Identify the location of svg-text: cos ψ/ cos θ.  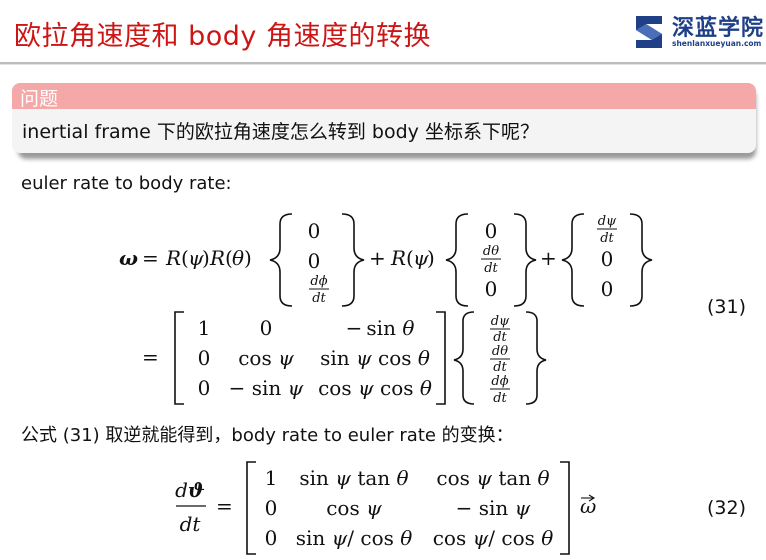
(493, 538).